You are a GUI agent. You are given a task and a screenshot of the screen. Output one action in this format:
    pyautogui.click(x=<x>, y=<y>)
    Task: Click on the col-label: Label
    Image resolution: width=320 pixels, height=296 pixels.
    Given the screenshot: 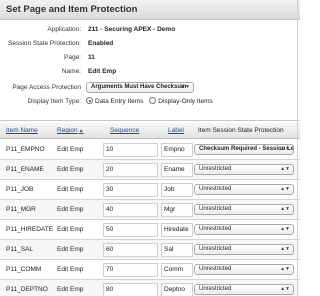 What is the action you would take?
    pyautogui.click(x=176, y=130)
    